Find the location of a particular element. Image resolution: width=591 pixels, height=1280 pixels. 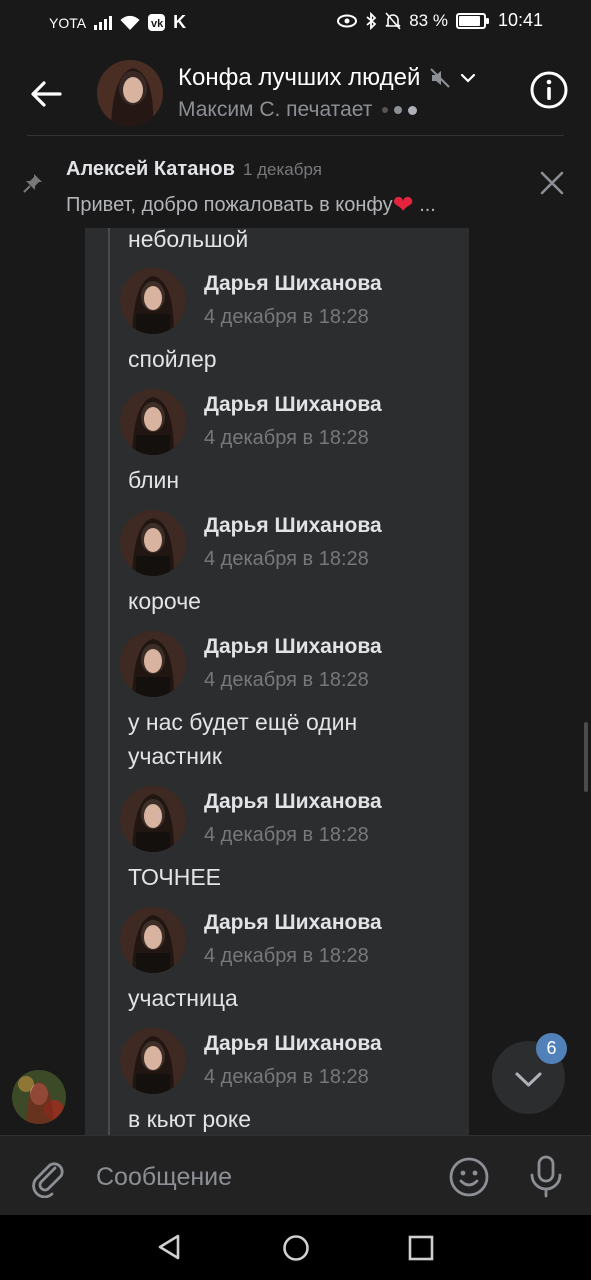

message-text: спойлер is located at coordinates (172, 359).